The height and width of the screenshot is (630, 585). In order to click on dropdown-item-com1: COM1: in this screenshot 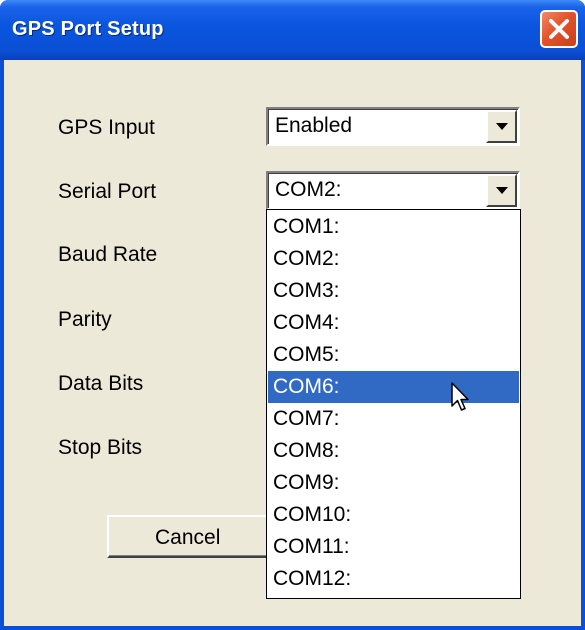, I will do `click(393, 227)`.